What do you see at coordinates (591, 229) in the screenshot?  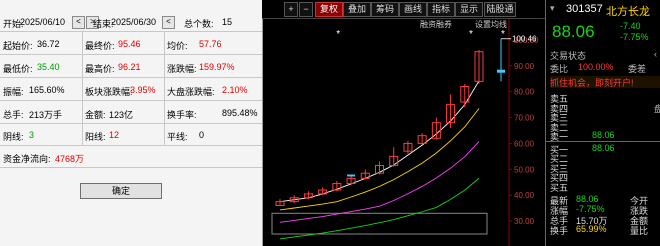 I see `stat-value: 65.99%` at bounding box center [591, 229].